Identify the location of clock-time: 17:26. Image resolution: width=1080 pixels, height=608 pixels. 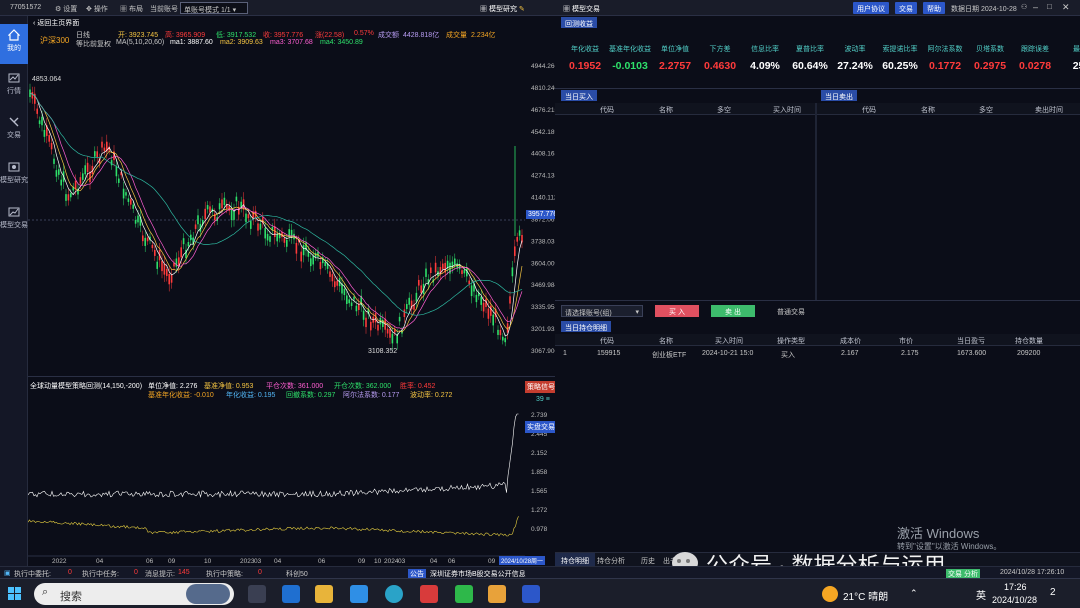
(1015, 587).